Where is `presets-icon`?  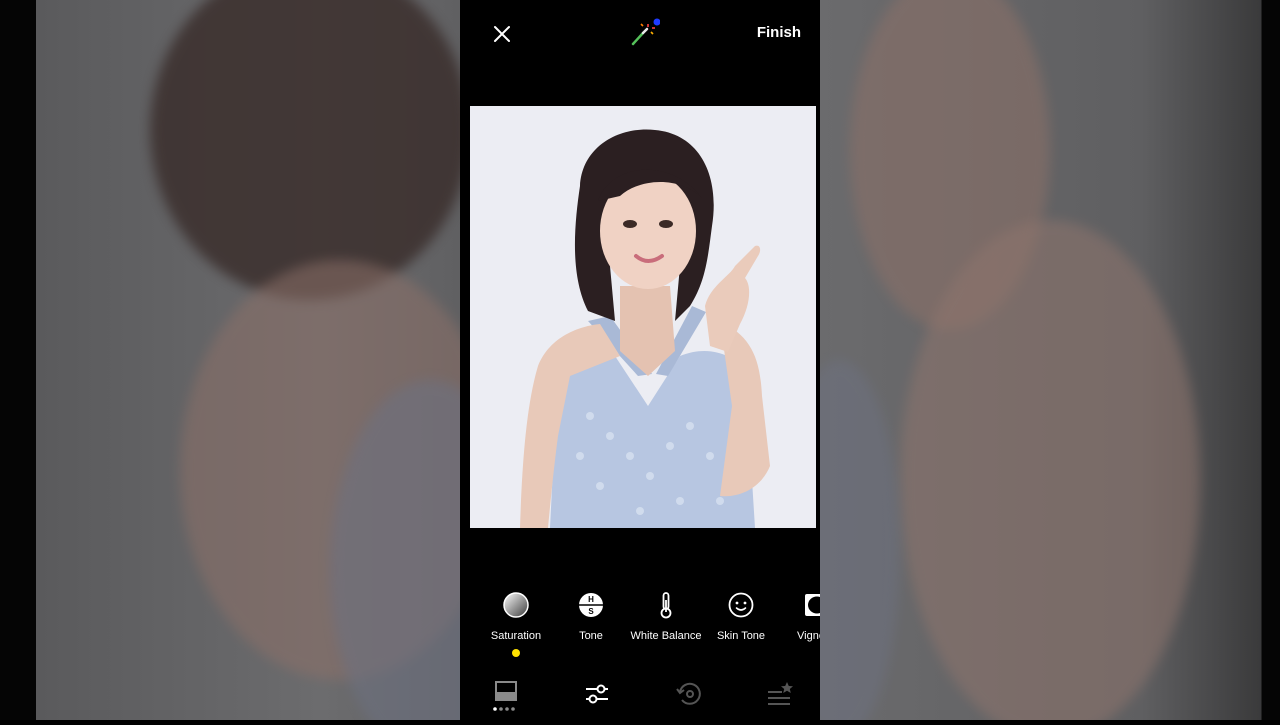 presets-icon is located at coordinates (505, 696).